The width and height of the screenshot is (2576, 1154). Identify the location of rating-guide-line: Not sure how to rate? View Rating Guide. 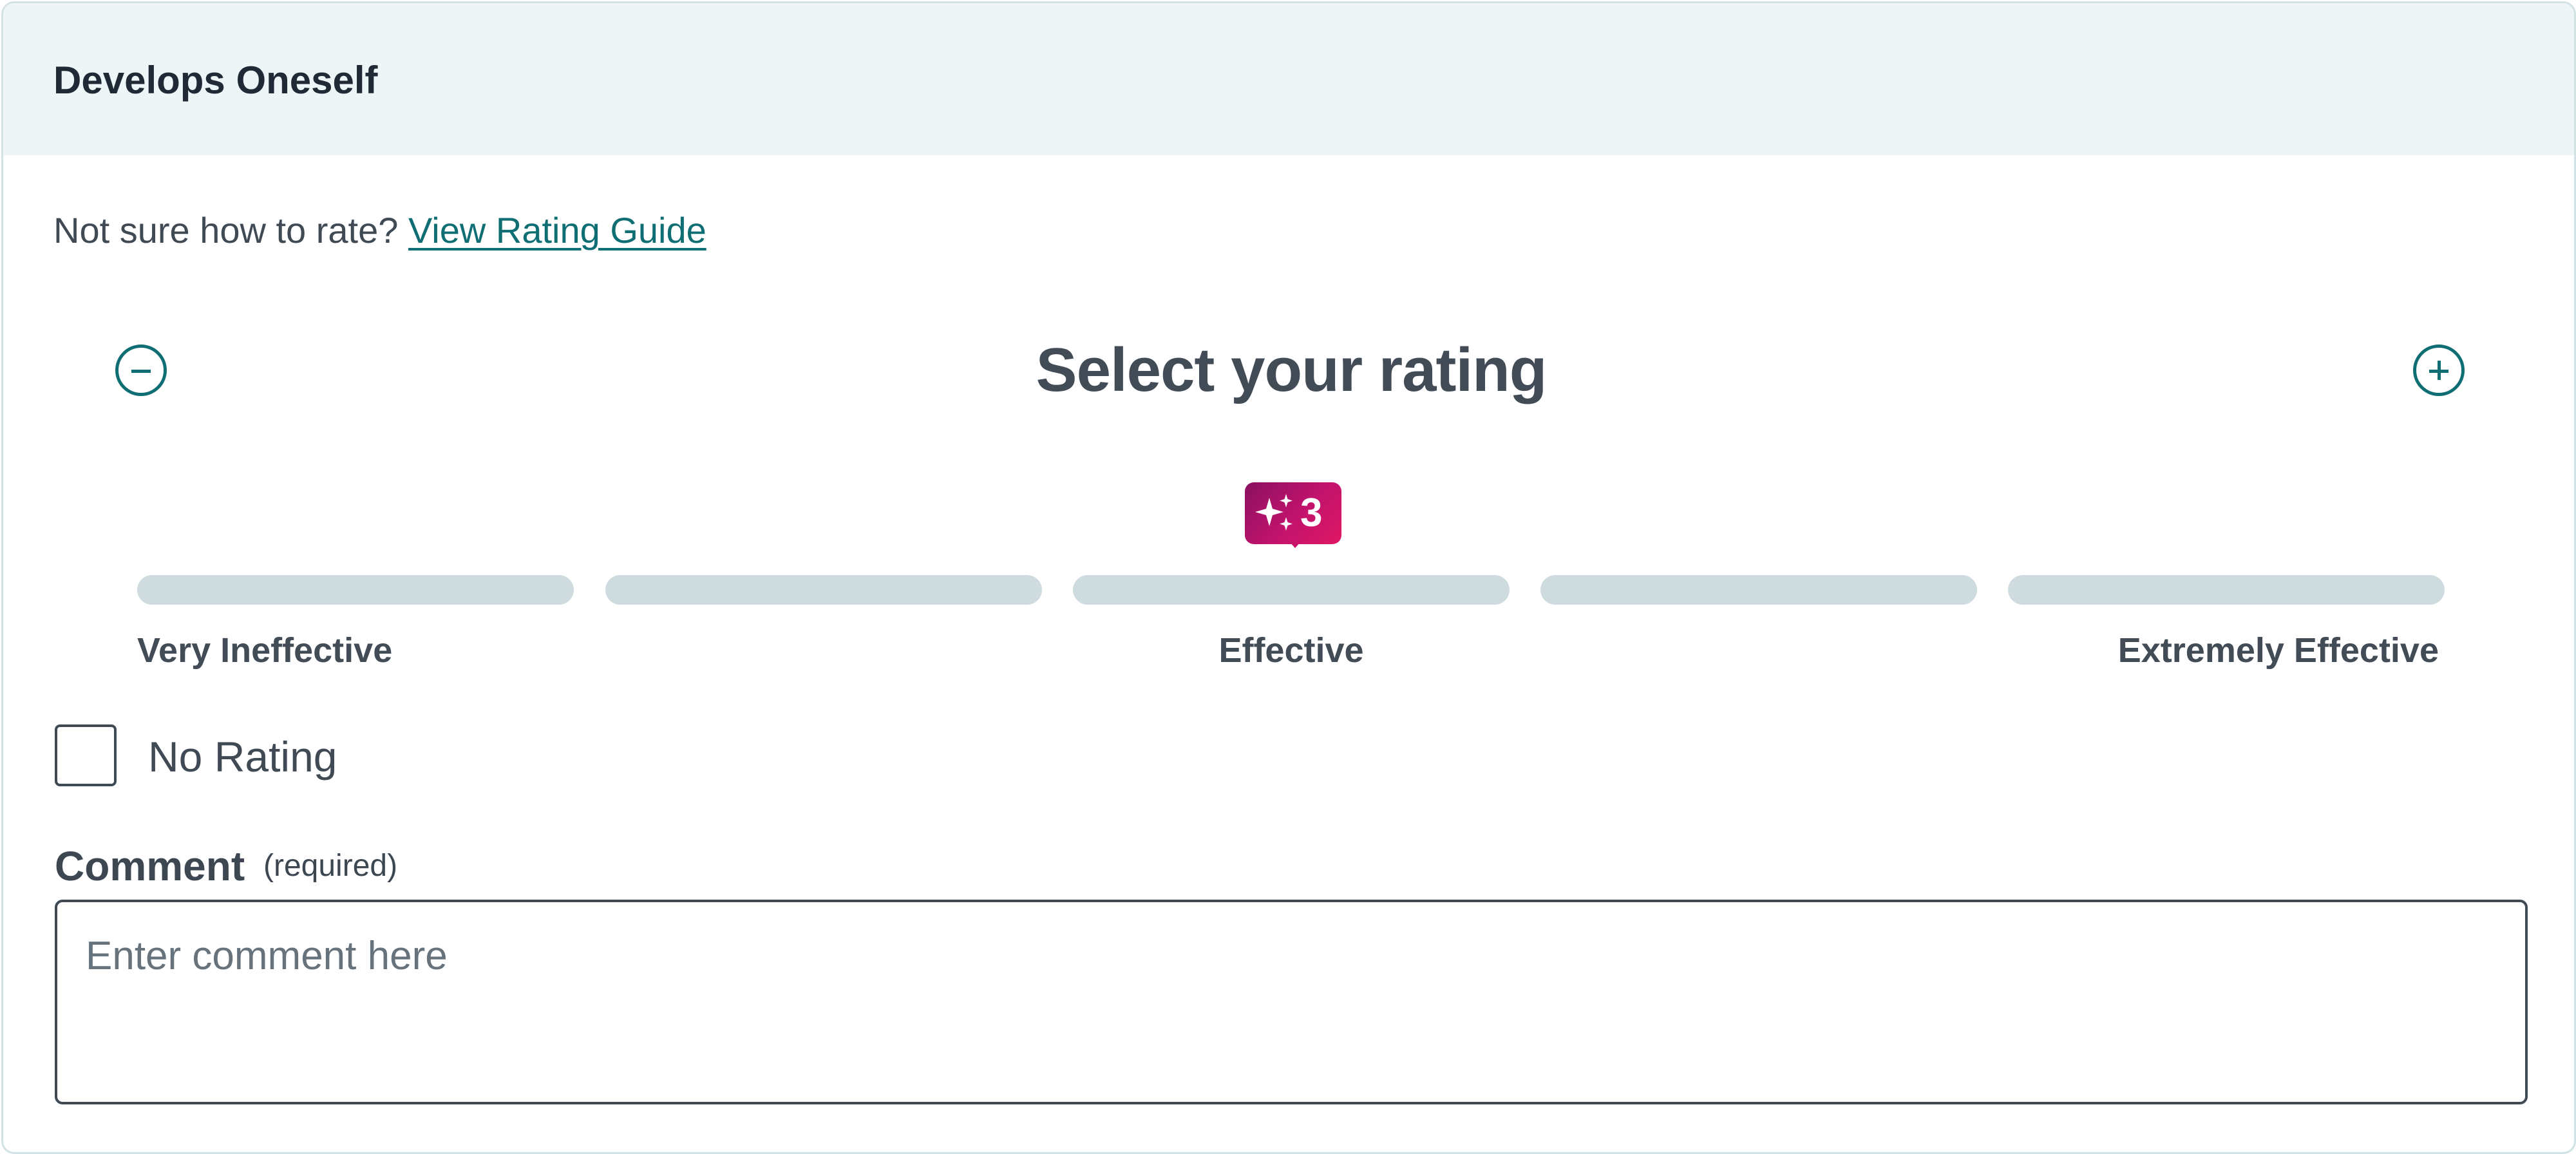
(380, 231).